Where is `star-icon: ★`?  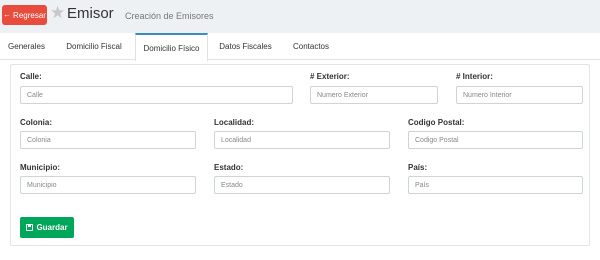
star-icon: ★ is located at coordinates (57, 12).